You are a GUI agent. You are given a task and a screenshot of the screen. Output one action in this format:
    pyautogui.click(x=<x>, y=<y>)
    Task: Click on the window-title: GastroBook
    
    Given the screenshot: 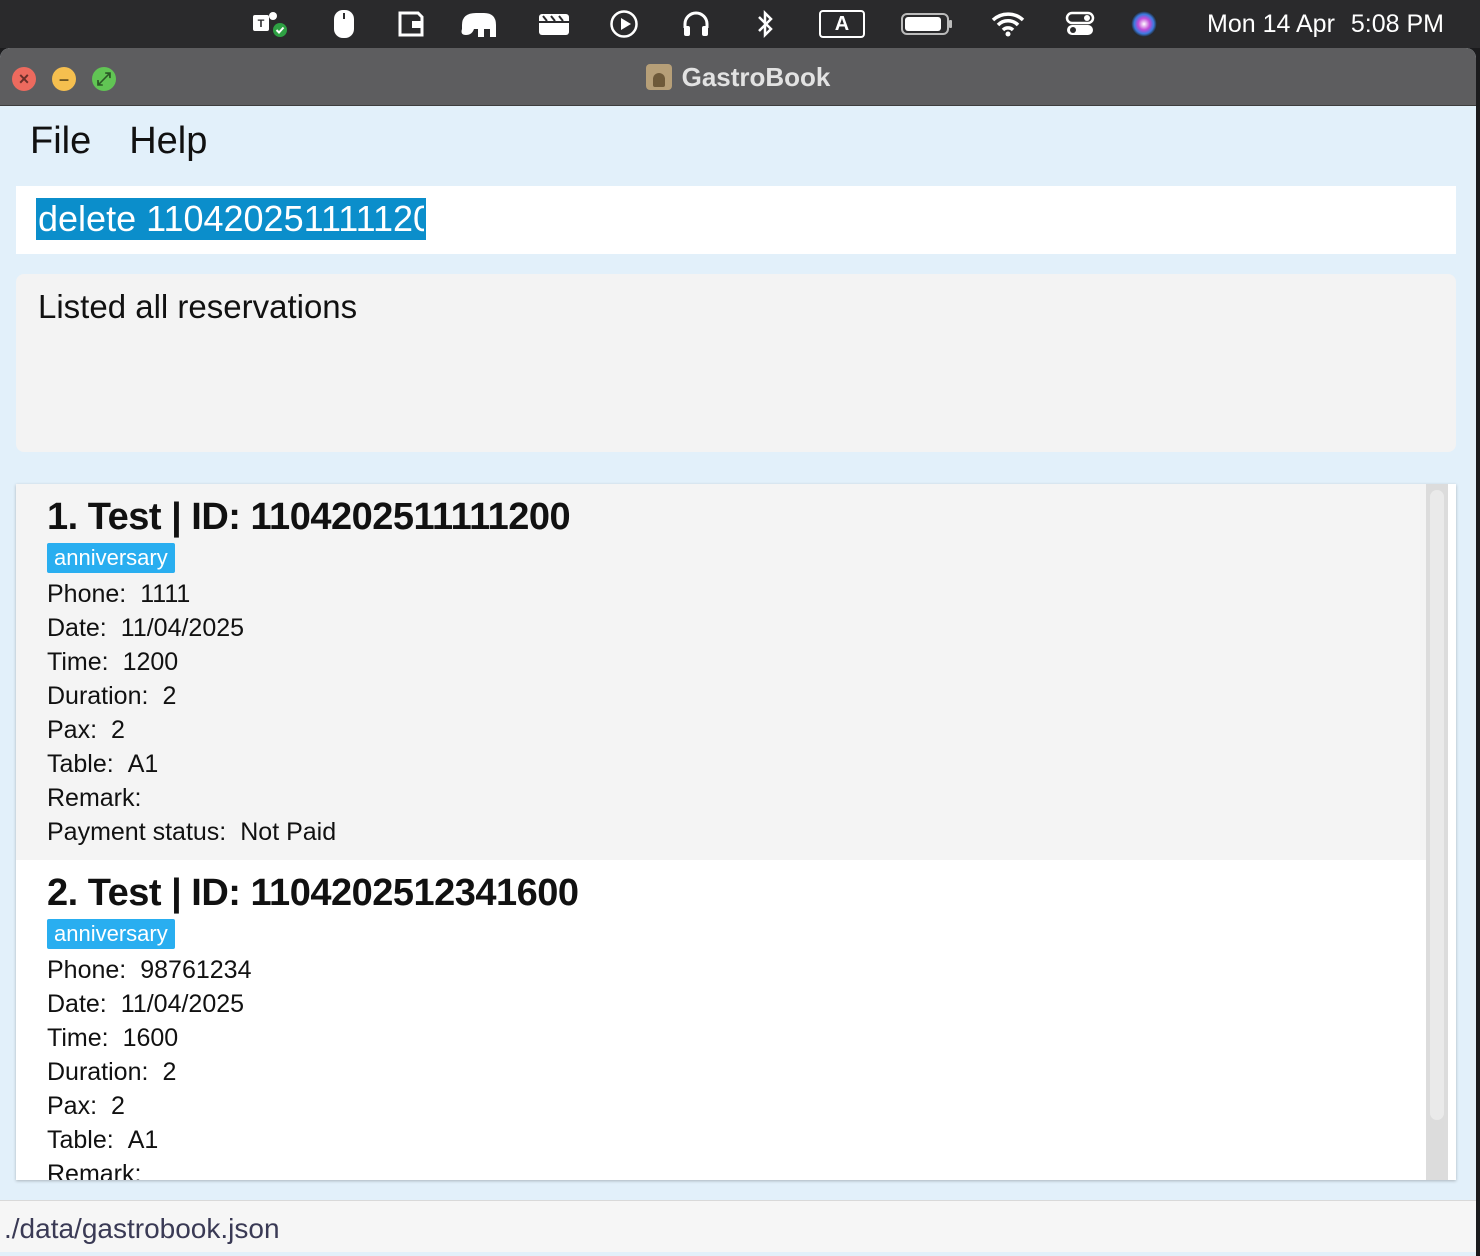 What is the action you would take?
    pyautogui.click(x=756, y=76)
    